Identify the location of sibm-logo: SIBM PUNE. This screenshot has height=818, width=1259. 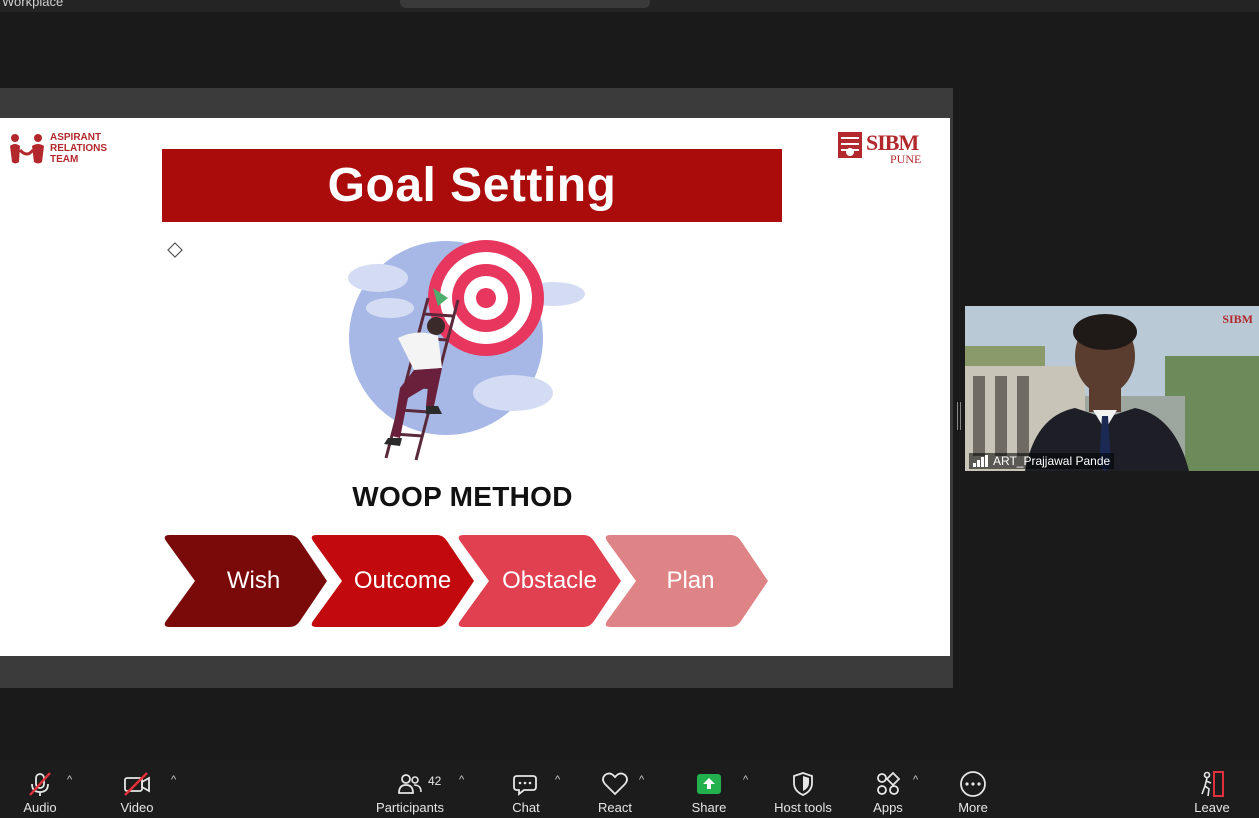
(891, 150).